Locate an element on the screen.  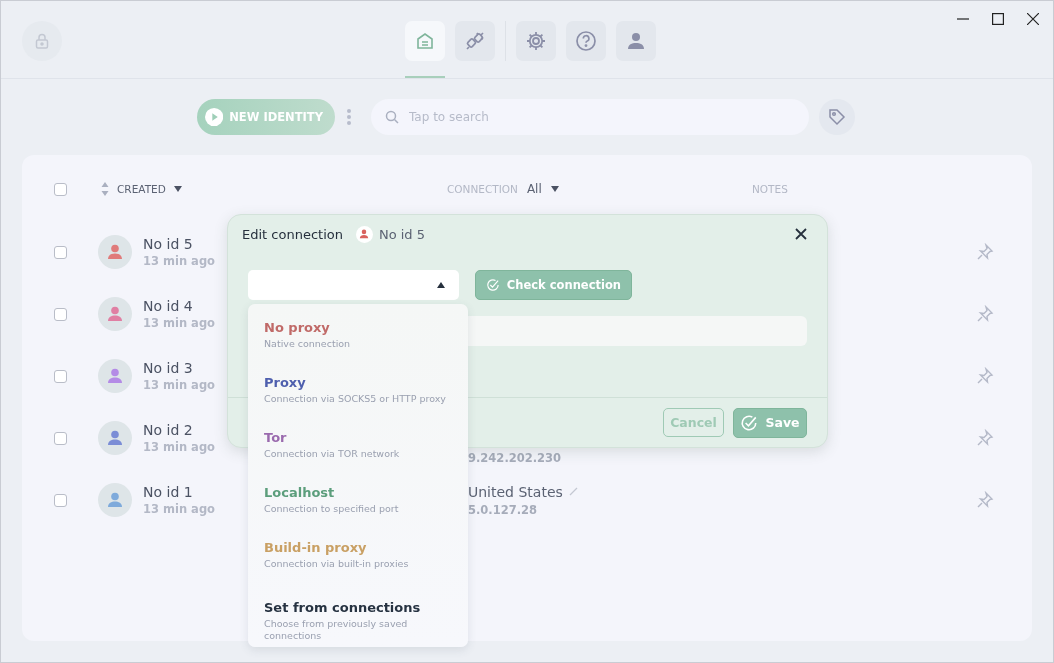
play-icon is located at coordinates (214, 117).